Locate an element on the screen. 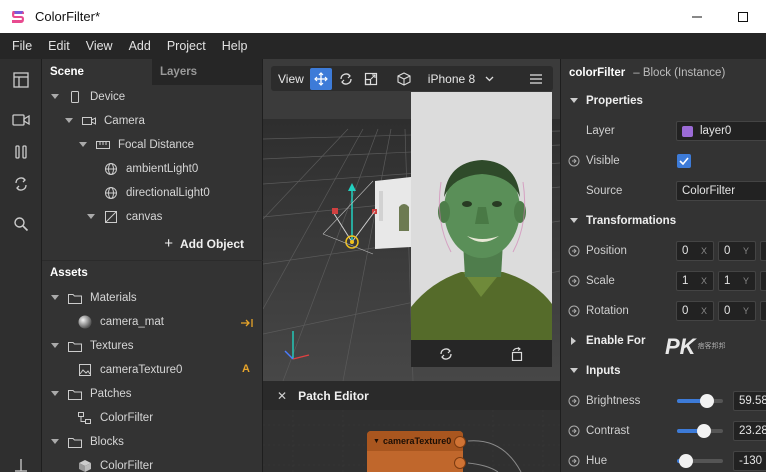 This screenshot has height=472, width=766. contrast-slider-knob is located at coordinates (703, 431).